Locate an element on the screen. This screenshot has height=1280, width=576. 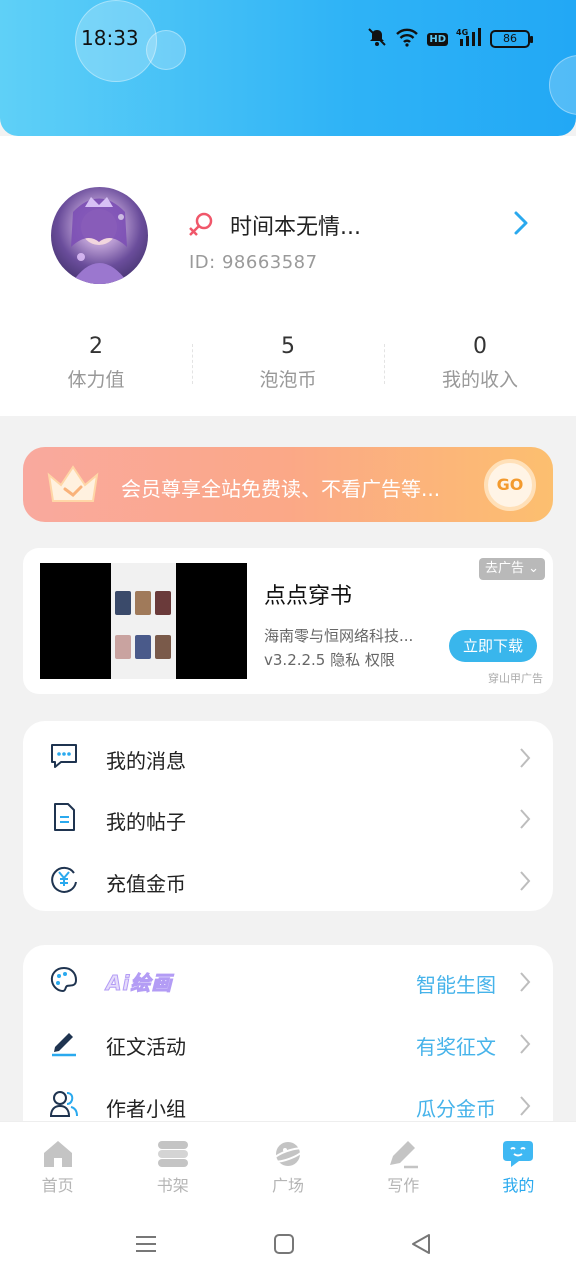
menu-item-ai-drawing: Ai绘画 智能生图 is located at coordinates (288, 979).